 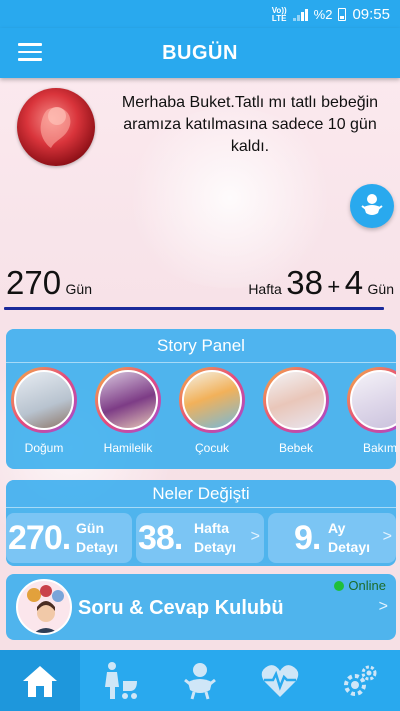 I want to click on signal-icon, so click(x=300, y=14).